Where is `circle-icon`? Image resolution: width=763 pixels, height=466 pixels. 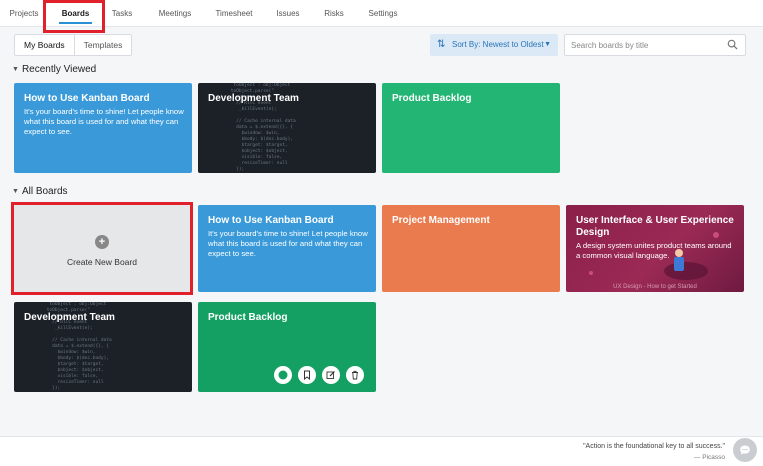
circle-icon is located at coordinates (283, 375).